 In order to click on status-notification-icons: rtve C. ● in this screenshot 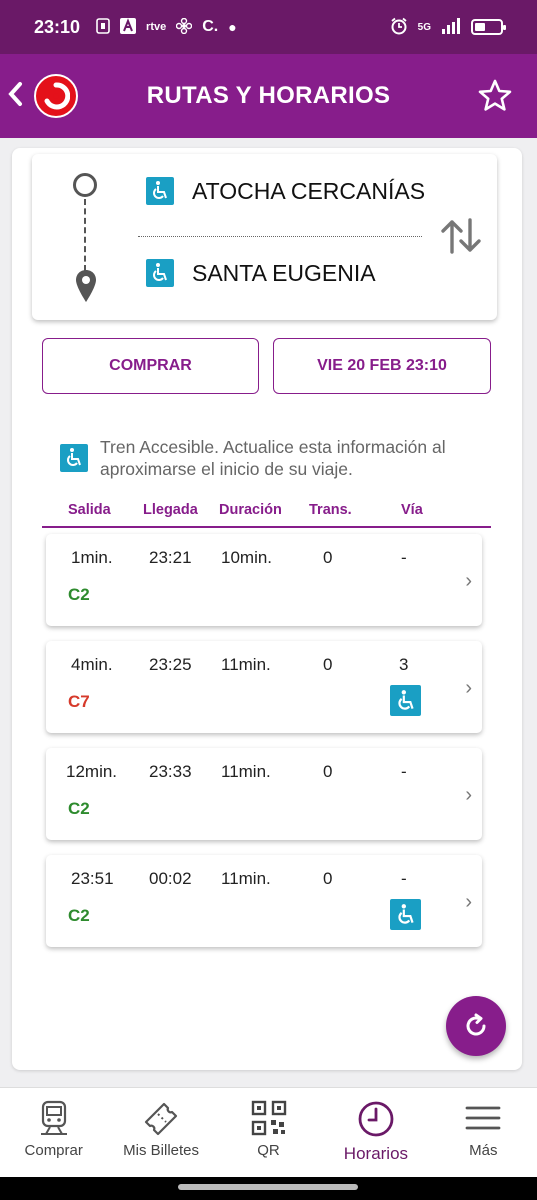, I will do `click(166, 27)`.